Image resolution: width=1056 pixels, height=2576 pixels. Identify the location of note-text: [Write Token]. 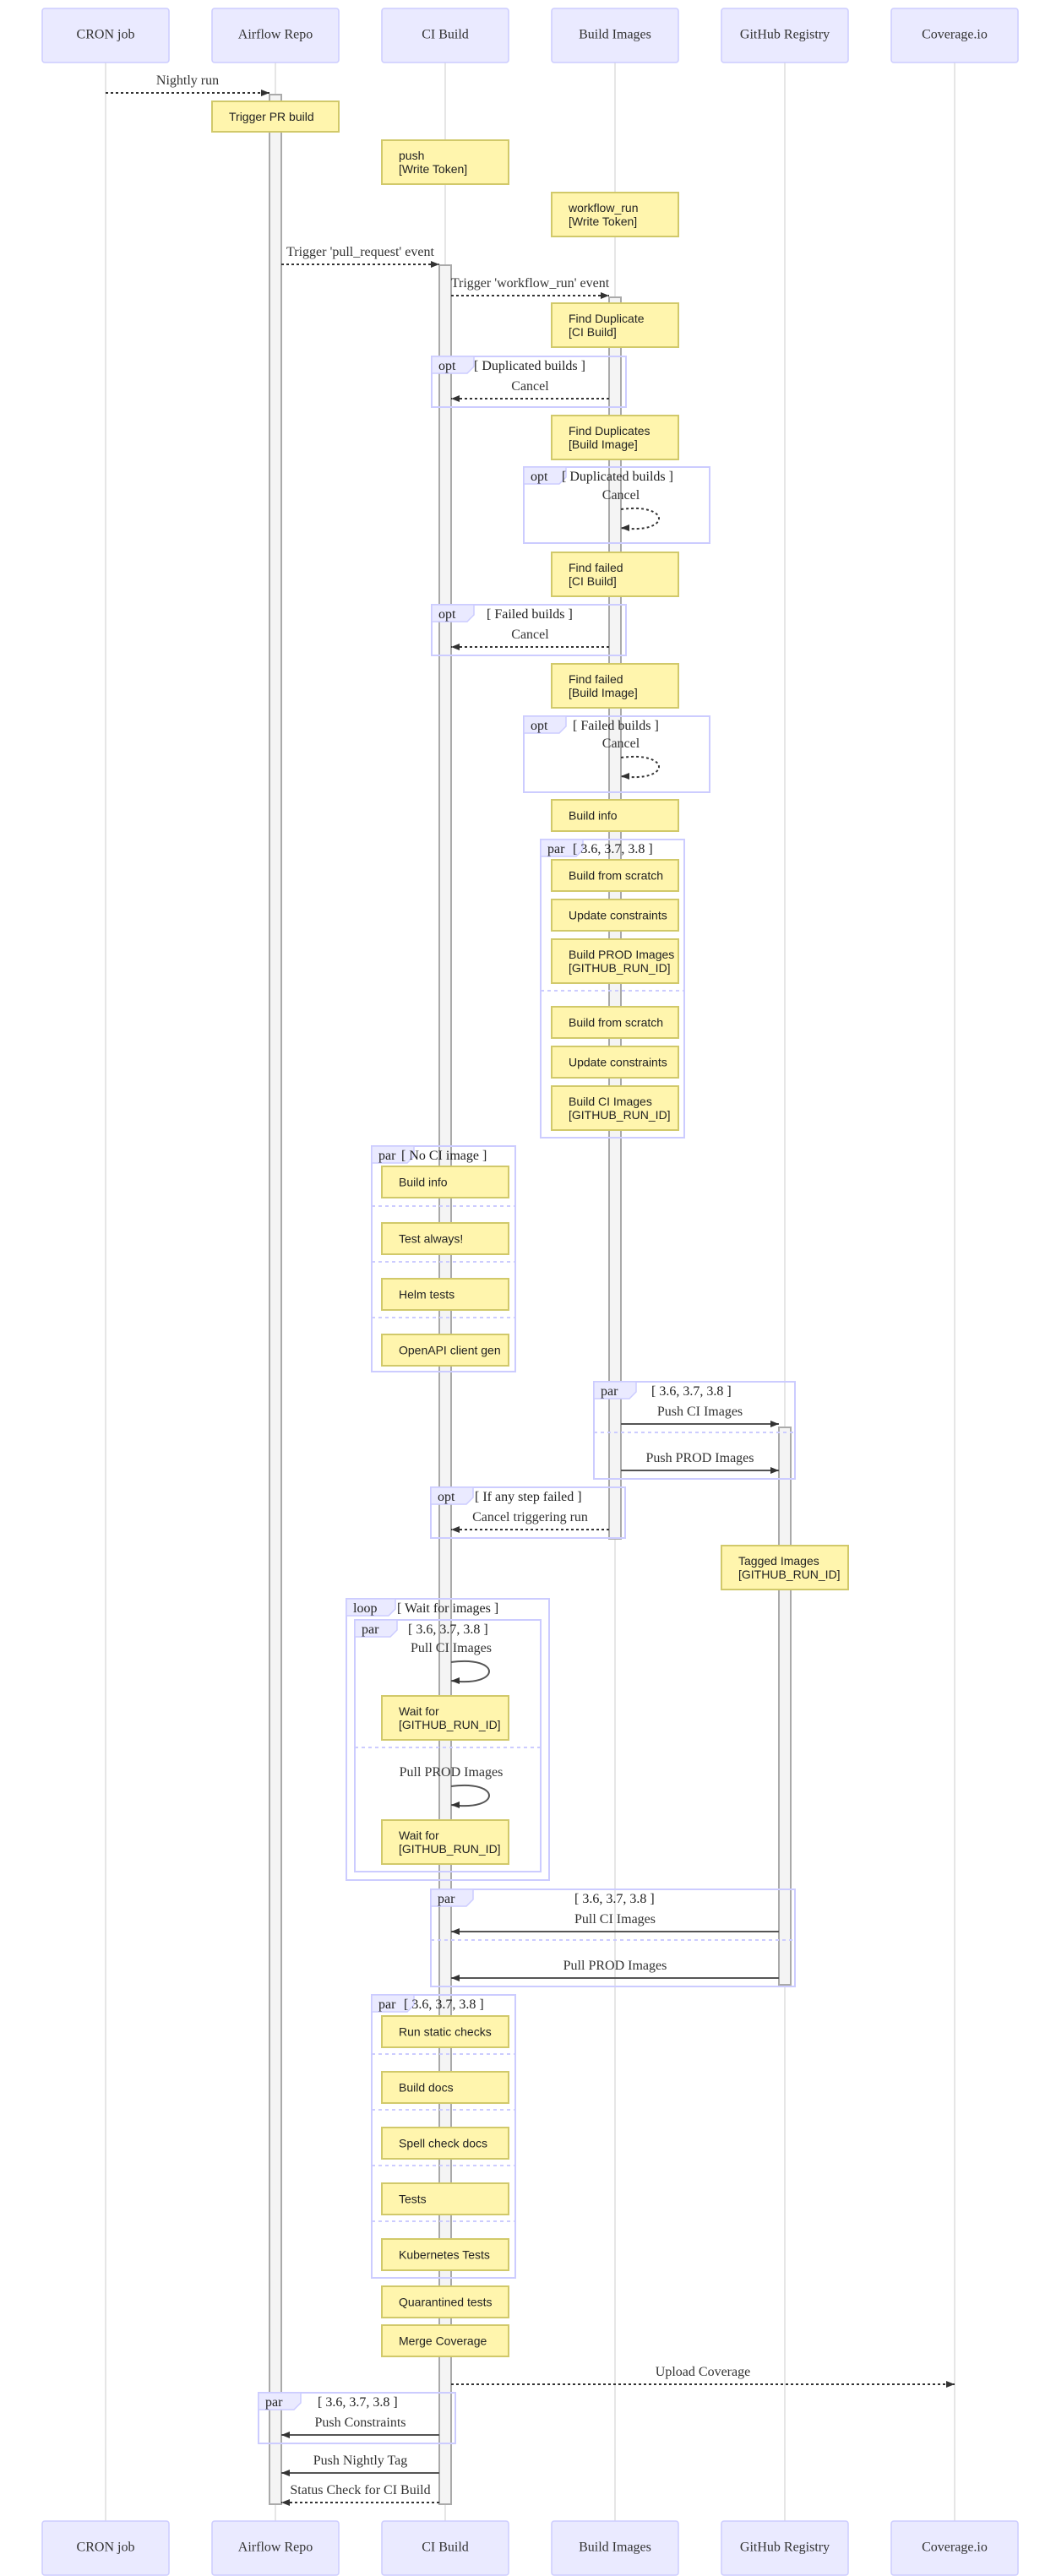
(433, 169).